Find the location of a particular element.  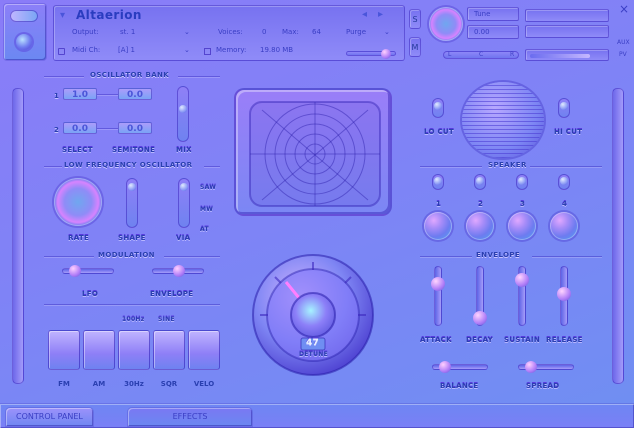

mute-button: M is located at coordinates (415, 47).